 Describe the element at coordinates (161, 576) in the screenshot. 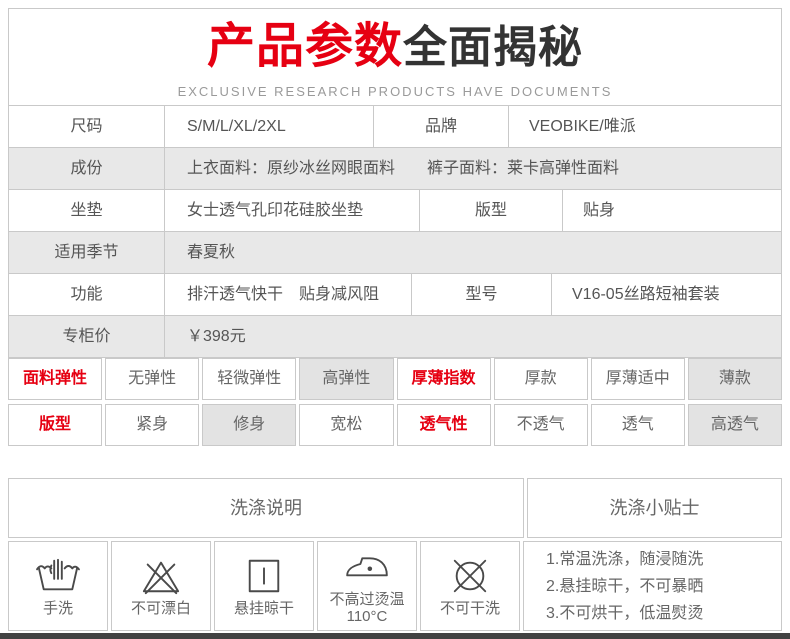

I see `no-bleach-icon` at that location.